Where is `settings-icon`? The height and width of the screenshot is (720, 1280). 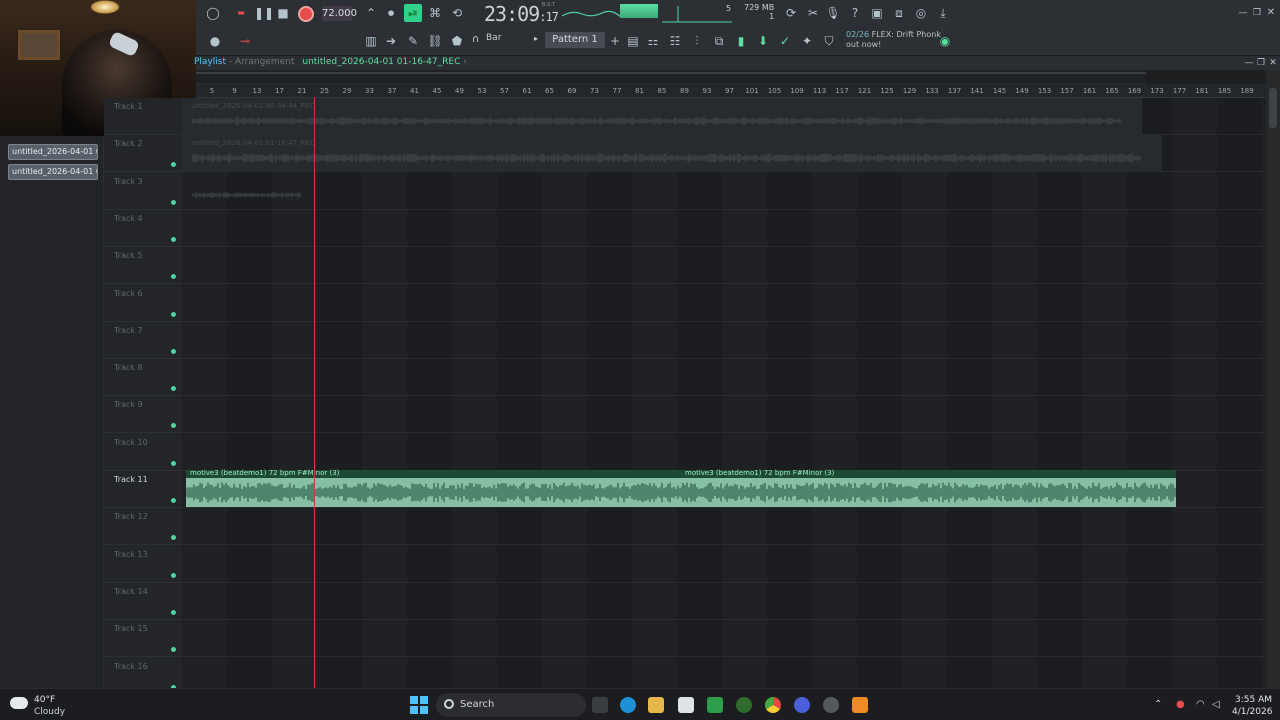
settings-icon is located at coordinates (831, 705).